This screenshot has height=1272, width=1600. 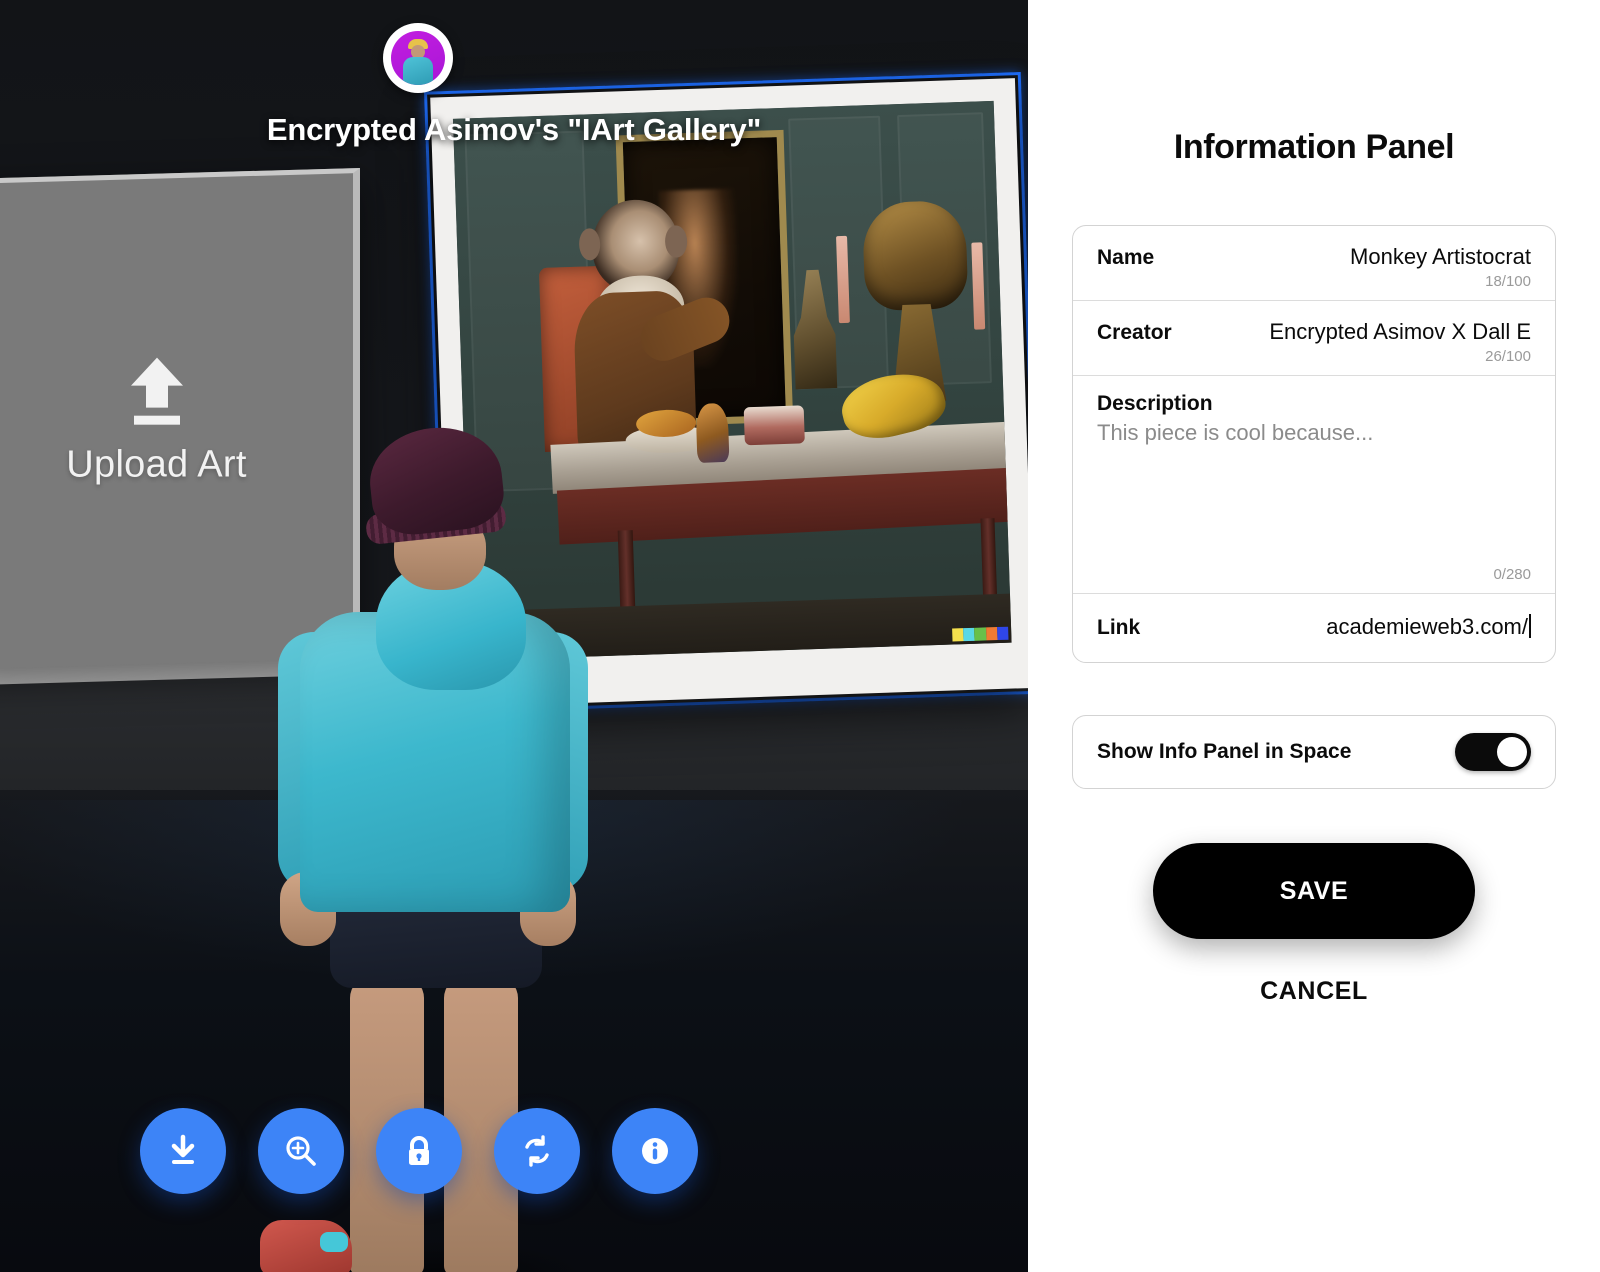 I want to click on name-field-row: Name Monkey Artistocrat 18/100, so click(x=1314, y=263).